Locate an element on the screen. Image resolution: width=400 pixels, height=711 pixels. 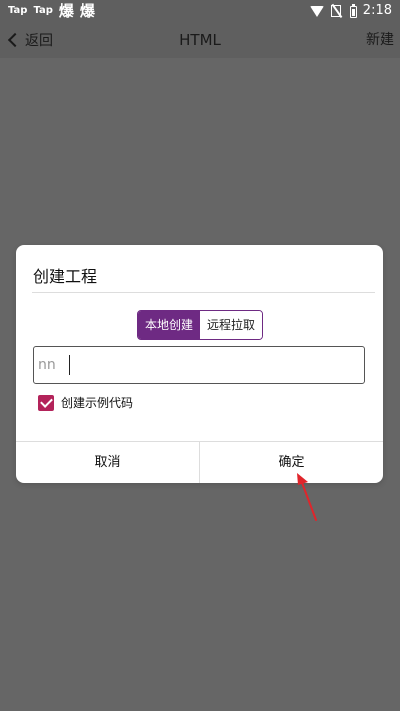
status-time: 2:18 is located at coordinates (377, 10).